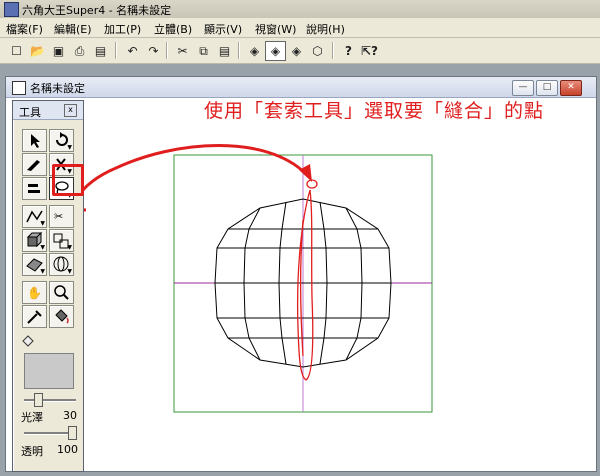  I want to click on menu-process: 加工(P), so click(122, 29).